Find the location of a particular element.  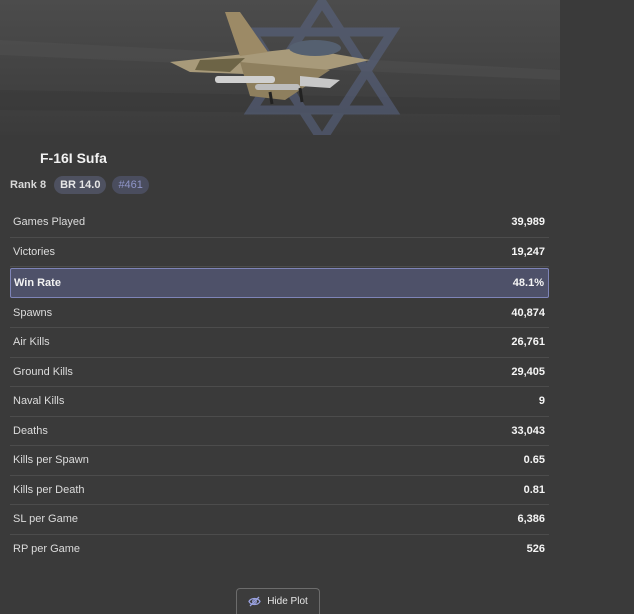

stat-value: 6,386 is located at coordinates (531, 519).